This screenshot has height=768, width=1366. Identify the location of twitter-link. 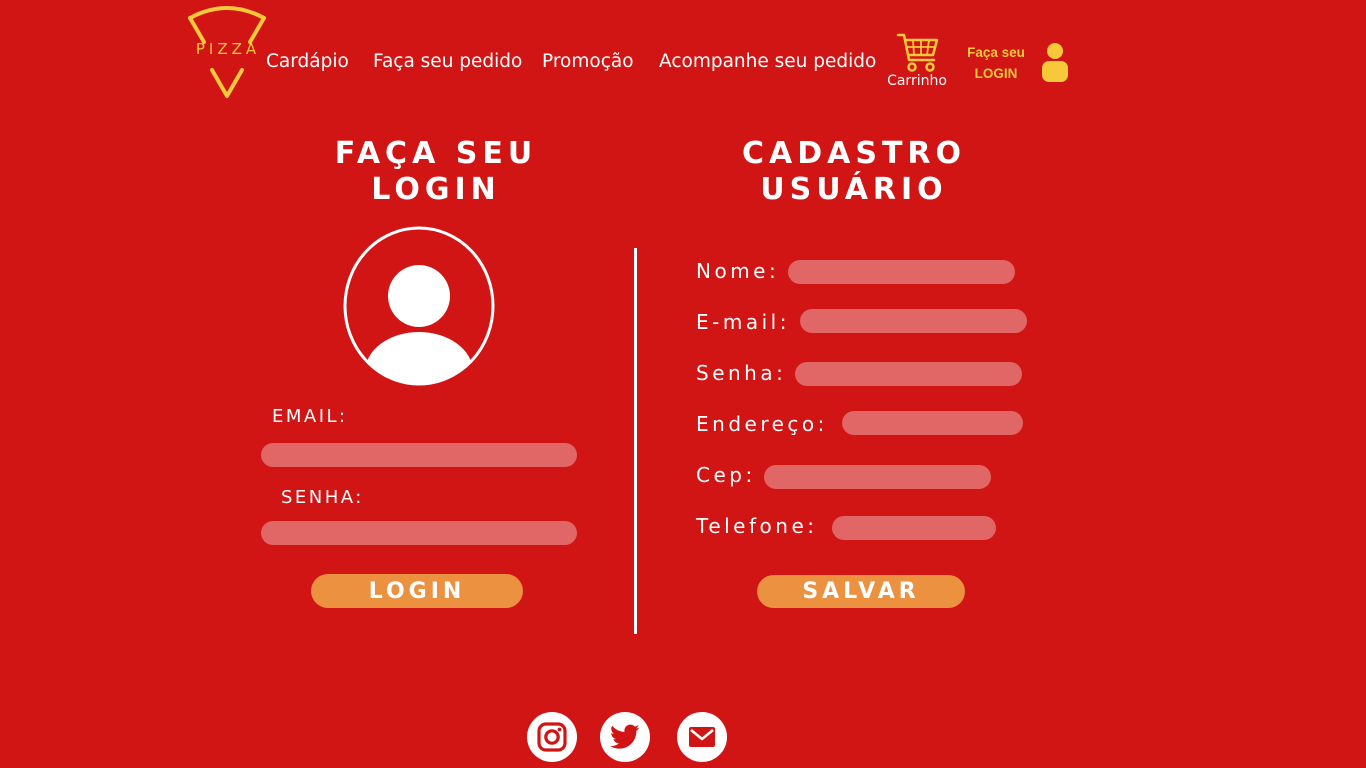
(625, 737).